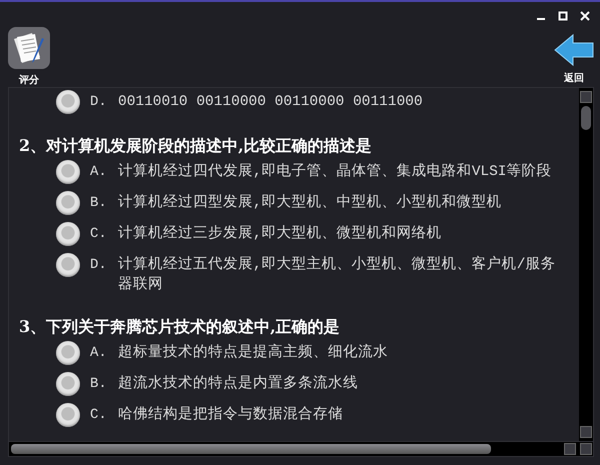  I want to click on option-text: 00110010 00110000 00110000 00111000, so click(271, 102).